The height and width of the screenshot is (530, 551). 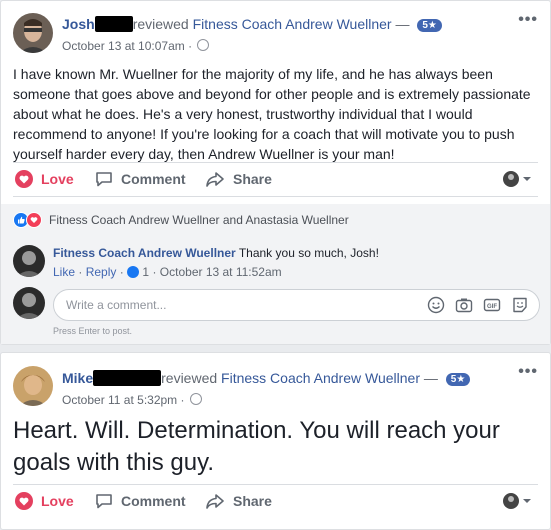 I want to click on comment-timestamp: October 13 at 11:52am, so click(x=221, y=272).